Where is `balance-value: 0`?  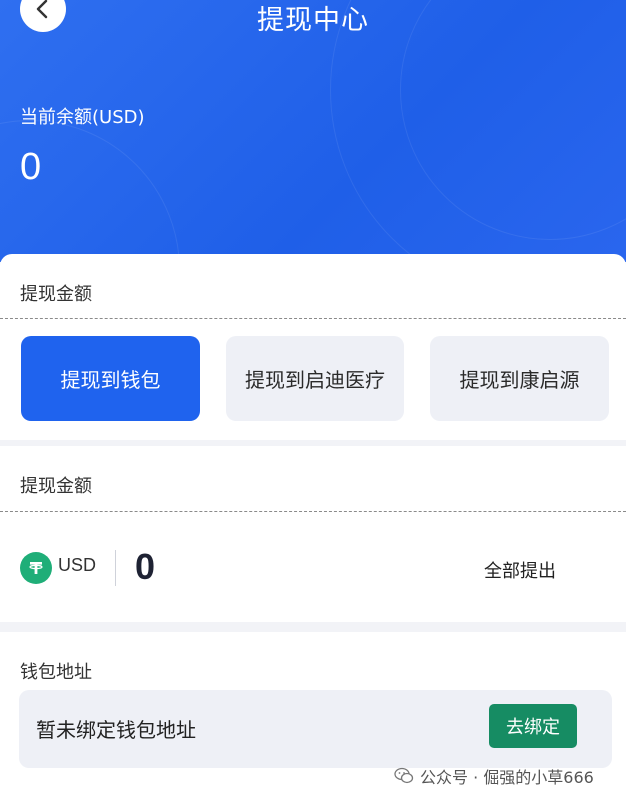
balance-value: 0 is located at coordinates (31, 167).